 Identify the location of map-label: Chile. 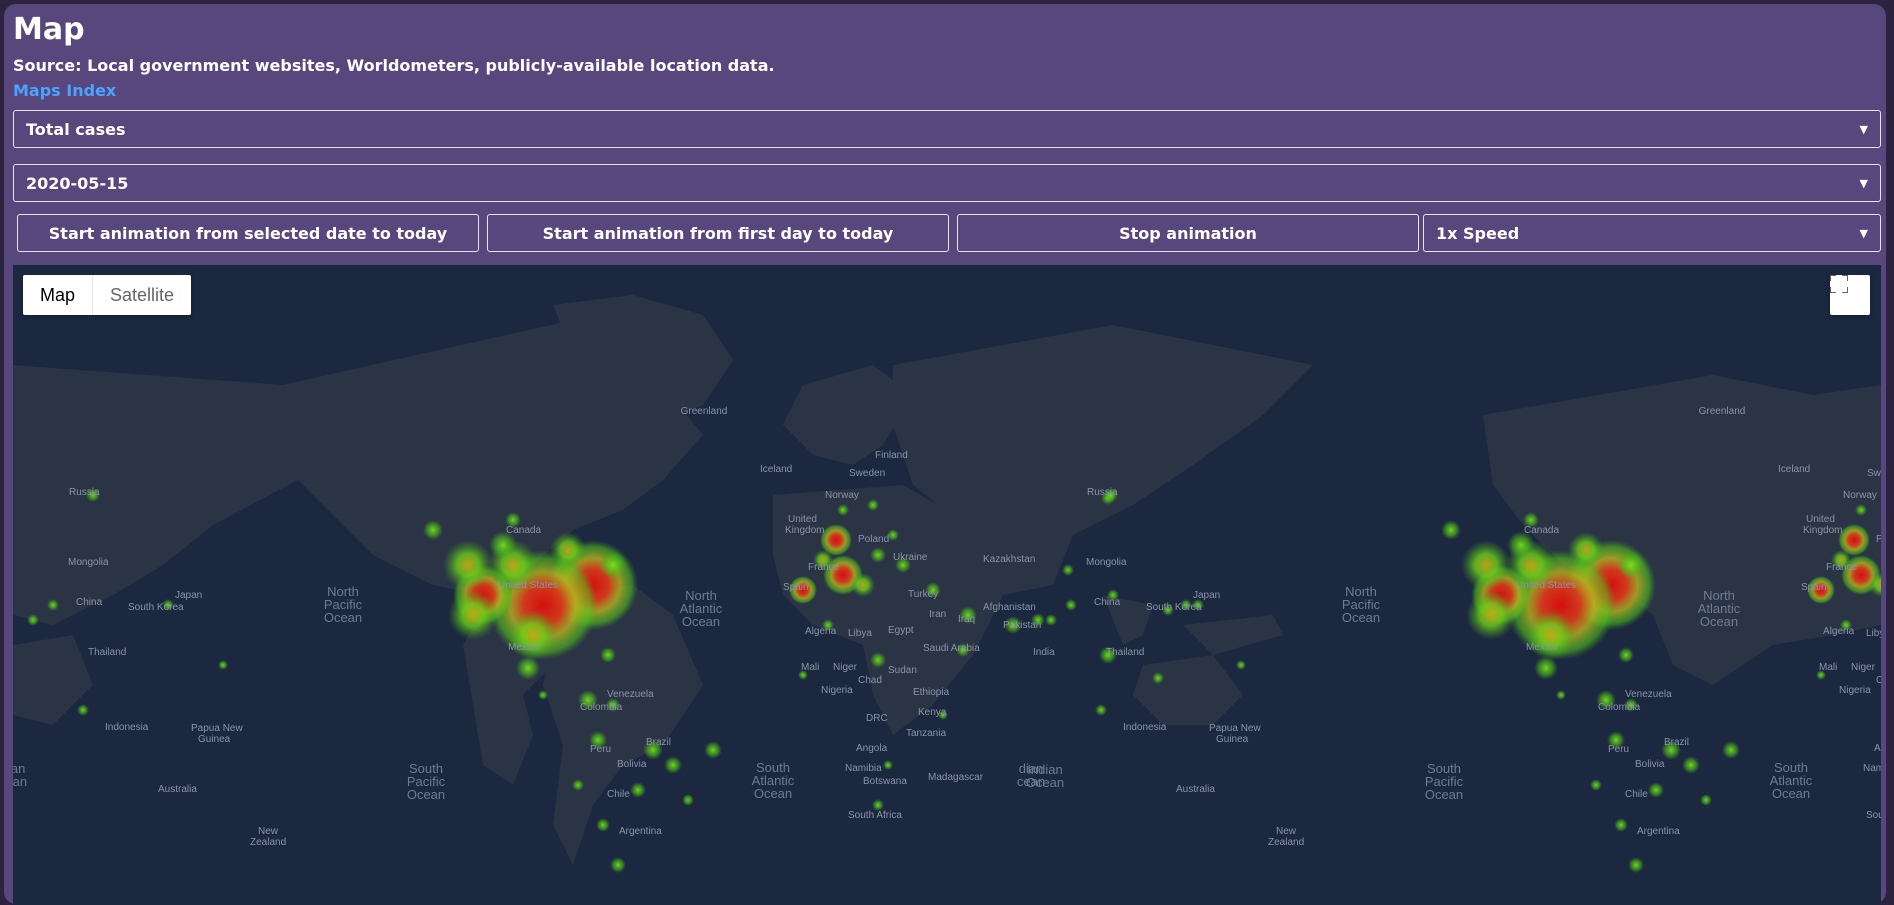
(618, 794).